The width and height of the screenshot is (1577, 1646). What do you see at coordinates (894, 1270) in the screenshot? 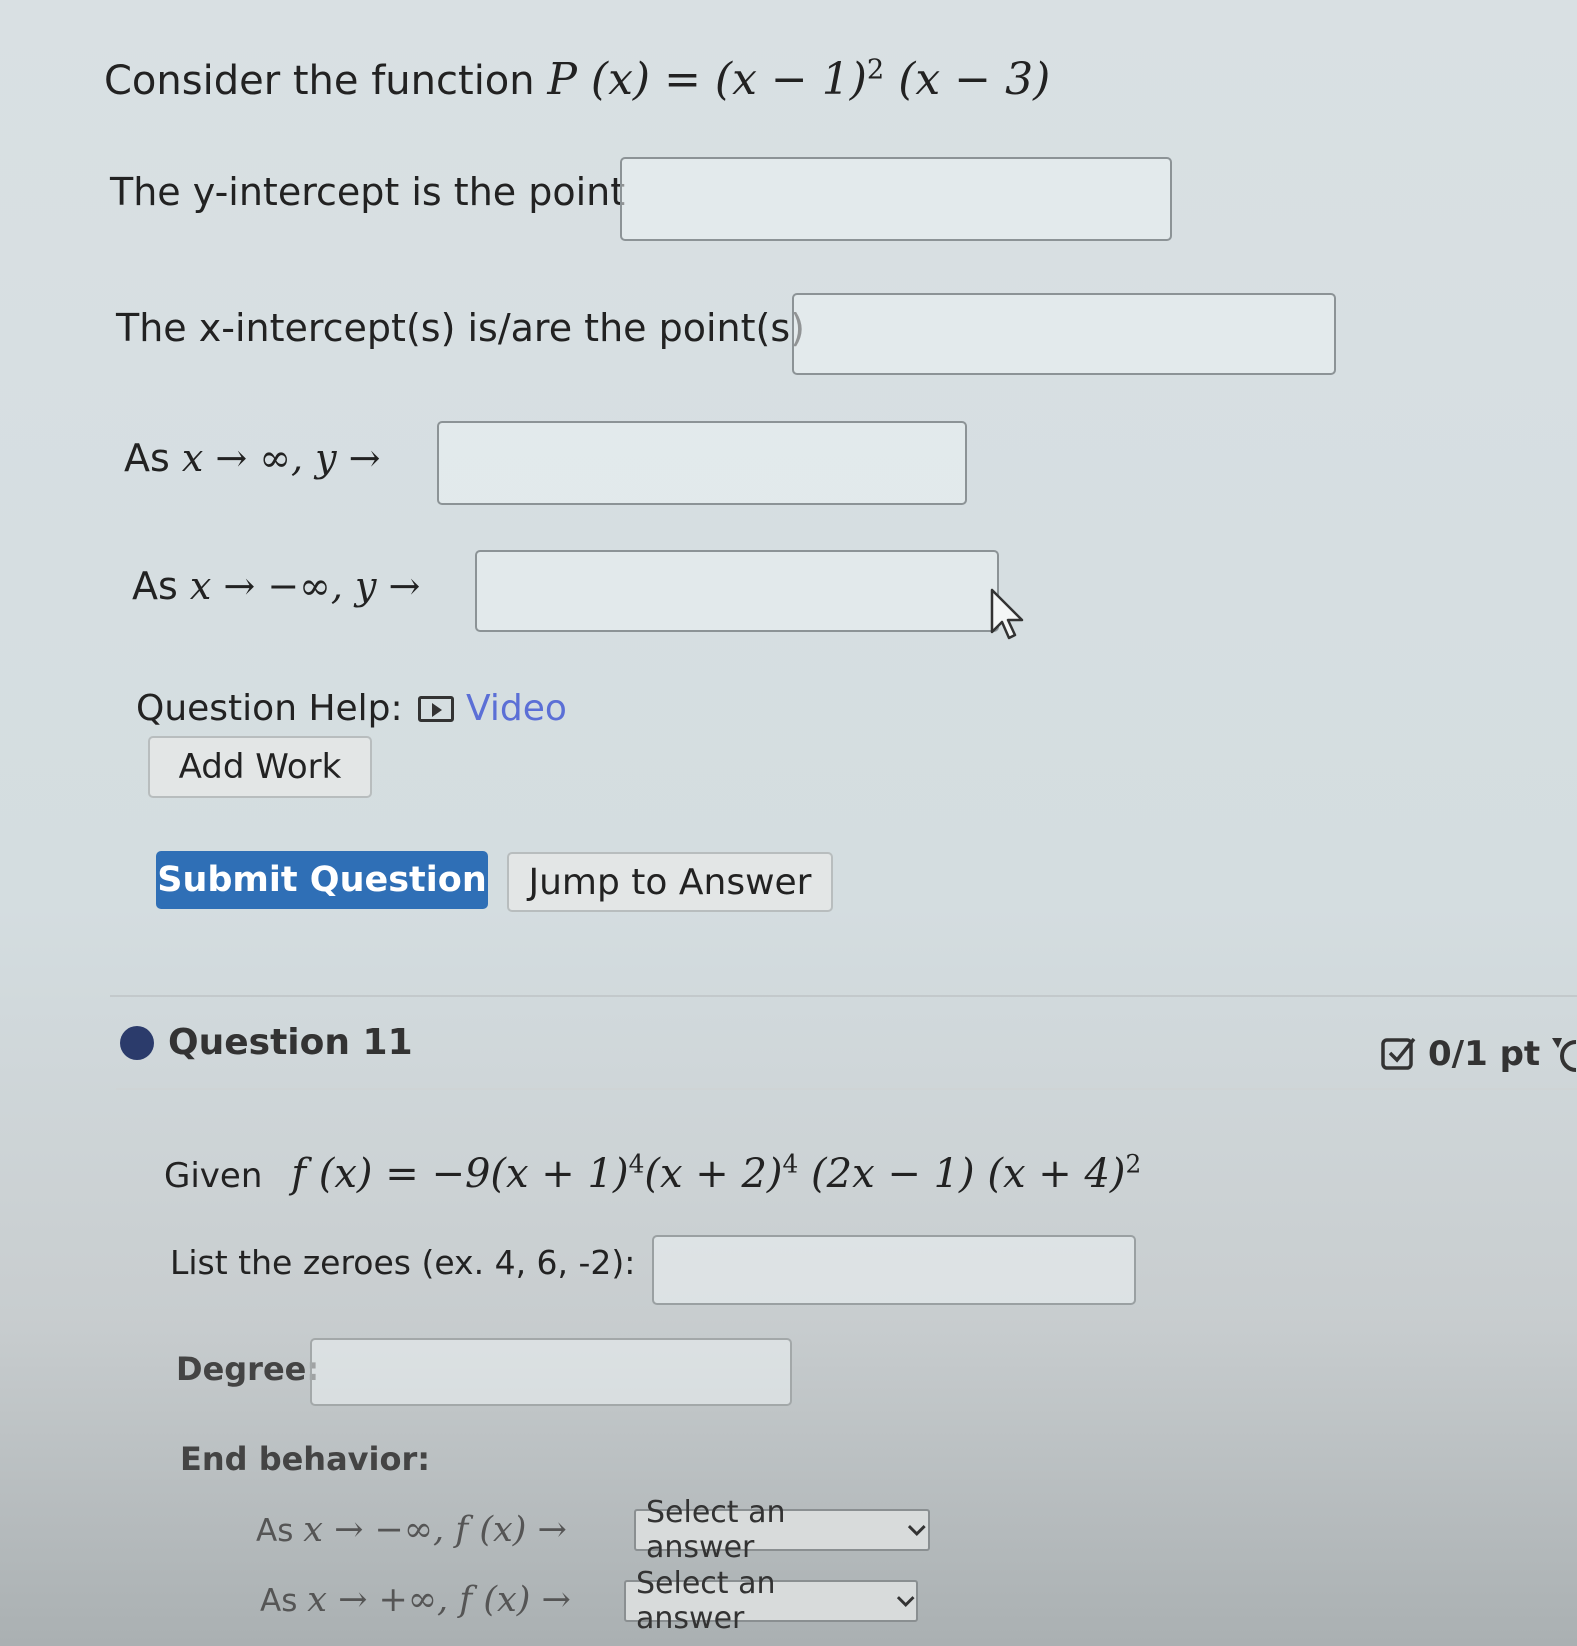
I see `zeroes-input` at bounding box center [894, 1270].